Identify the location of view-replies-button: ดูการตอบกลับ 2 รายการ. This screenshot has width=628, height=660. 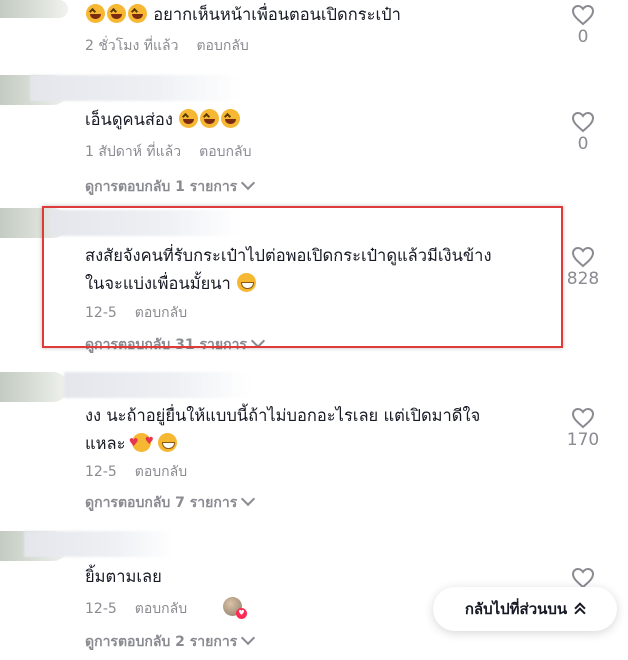
(170, 641).